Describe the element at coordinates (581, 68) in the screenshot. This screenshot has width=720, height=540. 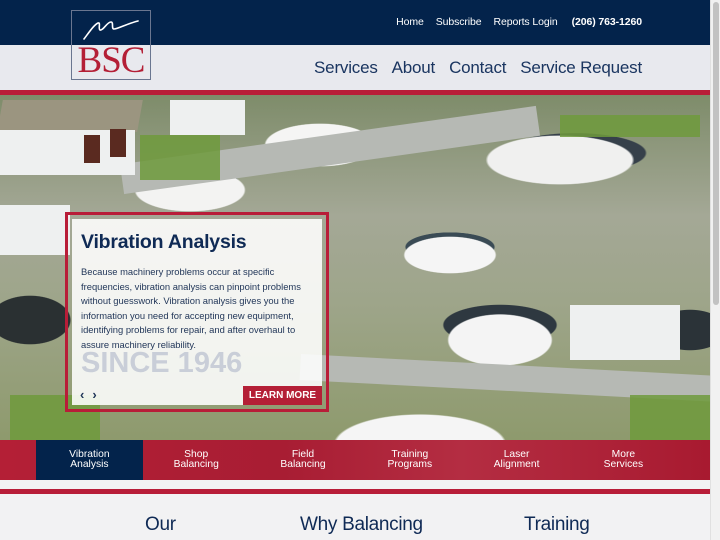
I see `nav-service-request: Service Request` at that location.